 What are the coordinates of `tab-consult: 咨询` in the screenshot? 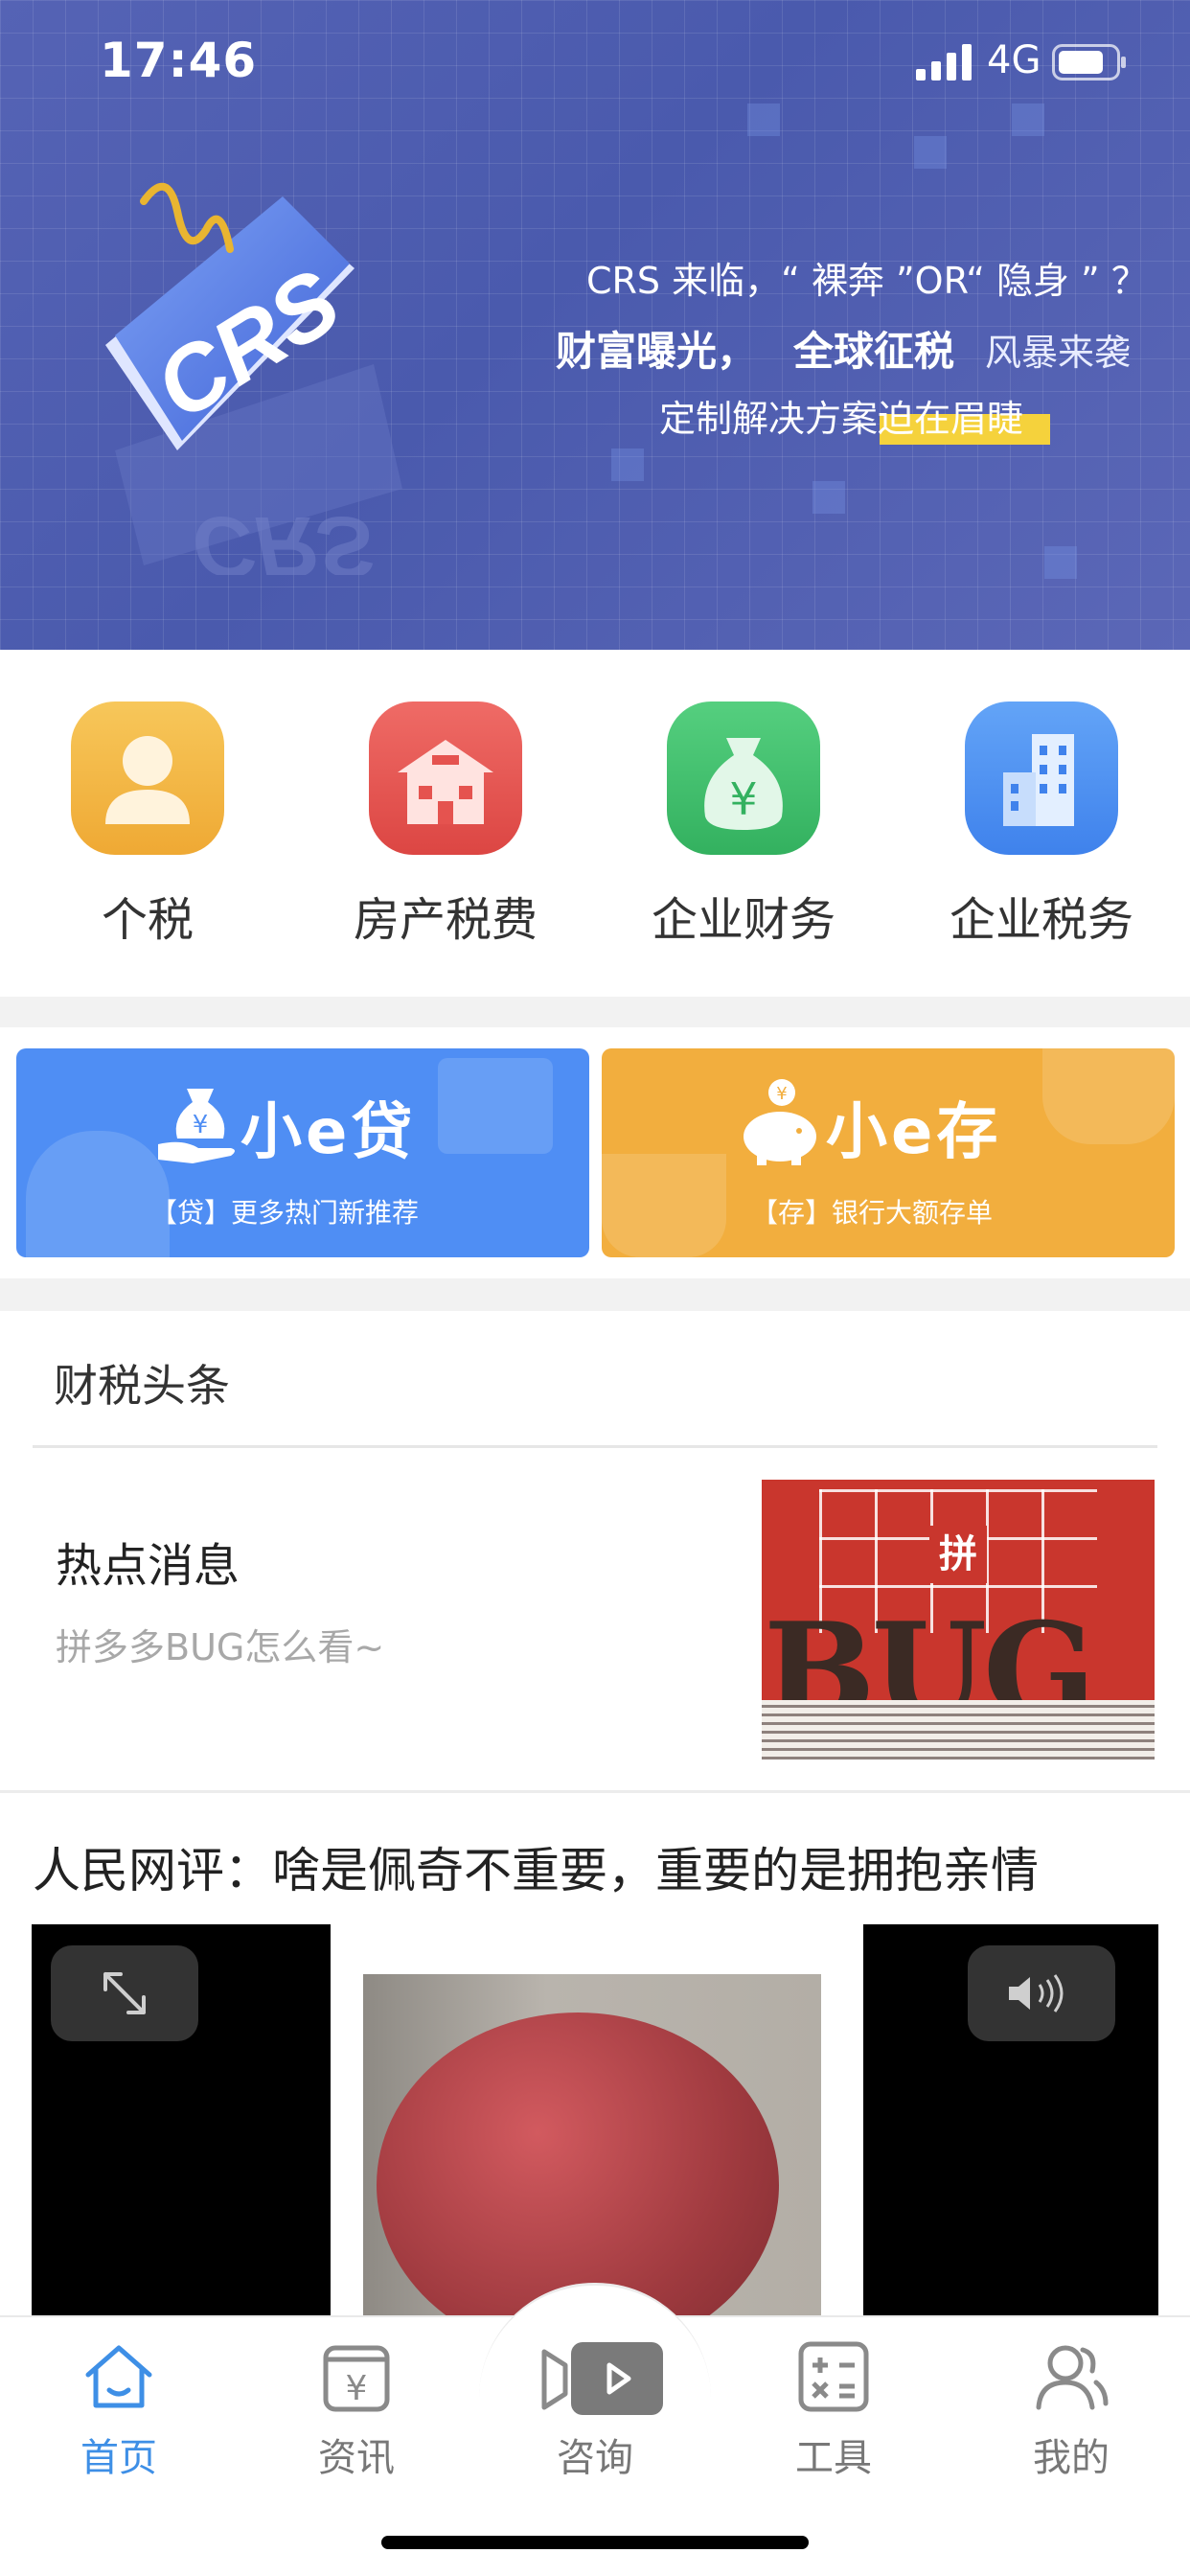 It's located at (595, 2410).